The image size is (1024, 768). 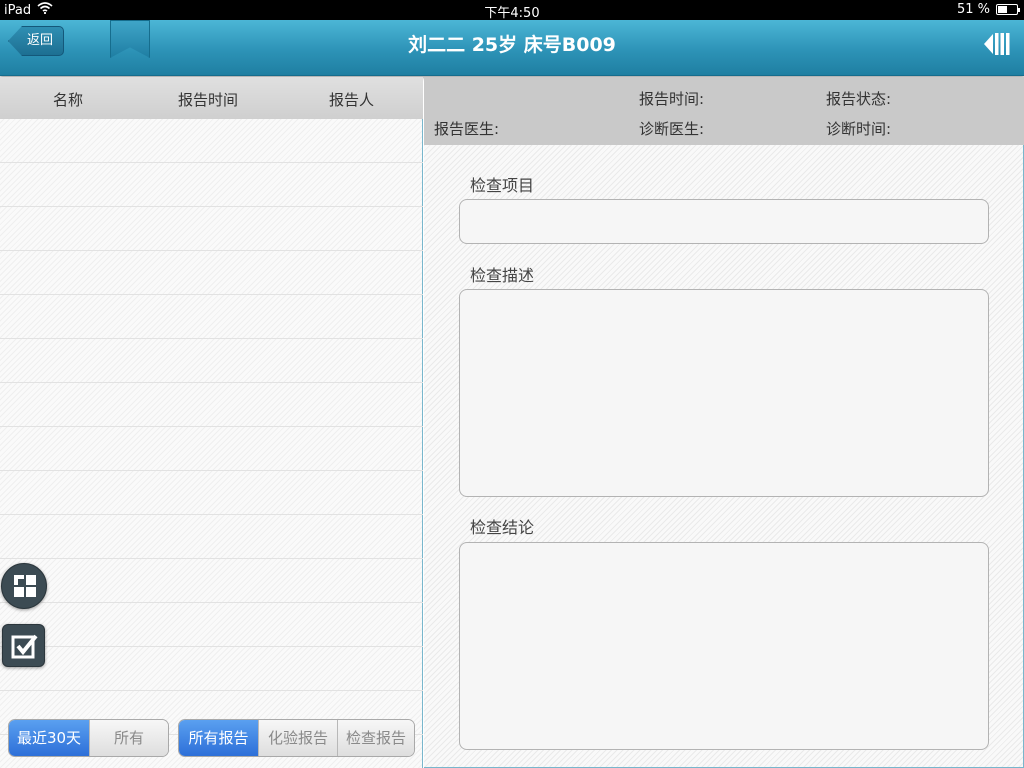 I want to click on filter-lab-reports: 化验报告, so click(x=297, y=738).